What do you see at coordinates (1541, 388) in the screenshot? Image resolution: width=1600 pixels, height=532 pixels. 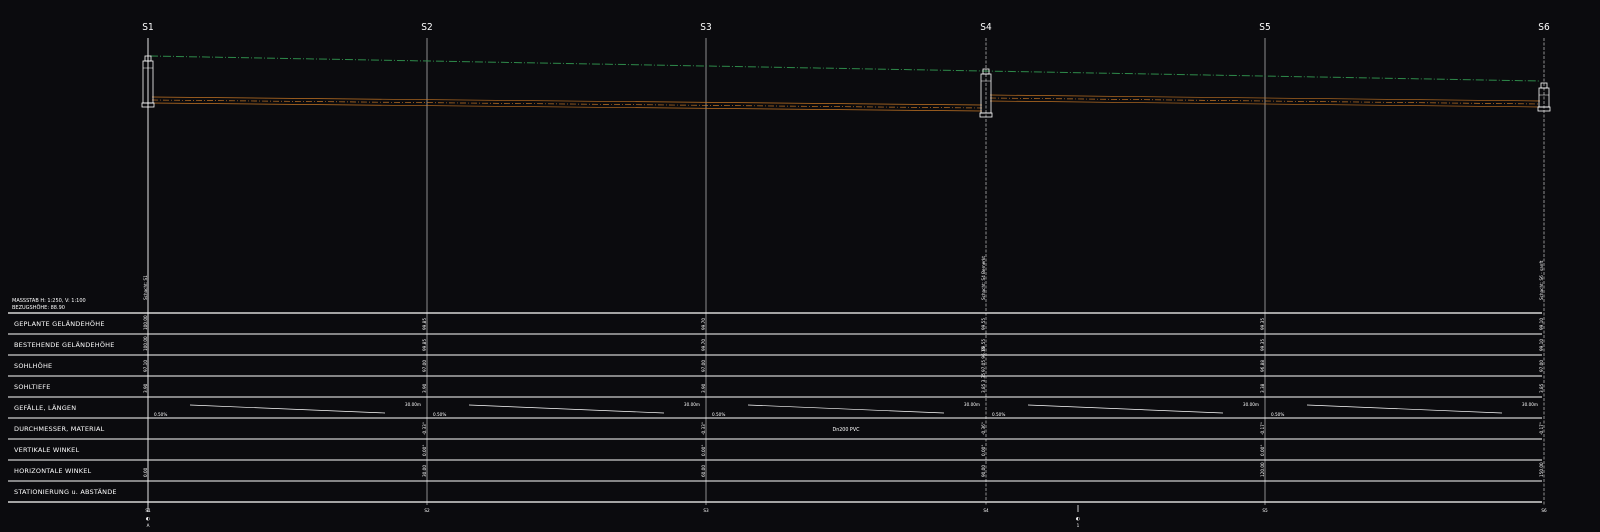 I see `station-value: 3.85` at bounding box center [1541, 388].